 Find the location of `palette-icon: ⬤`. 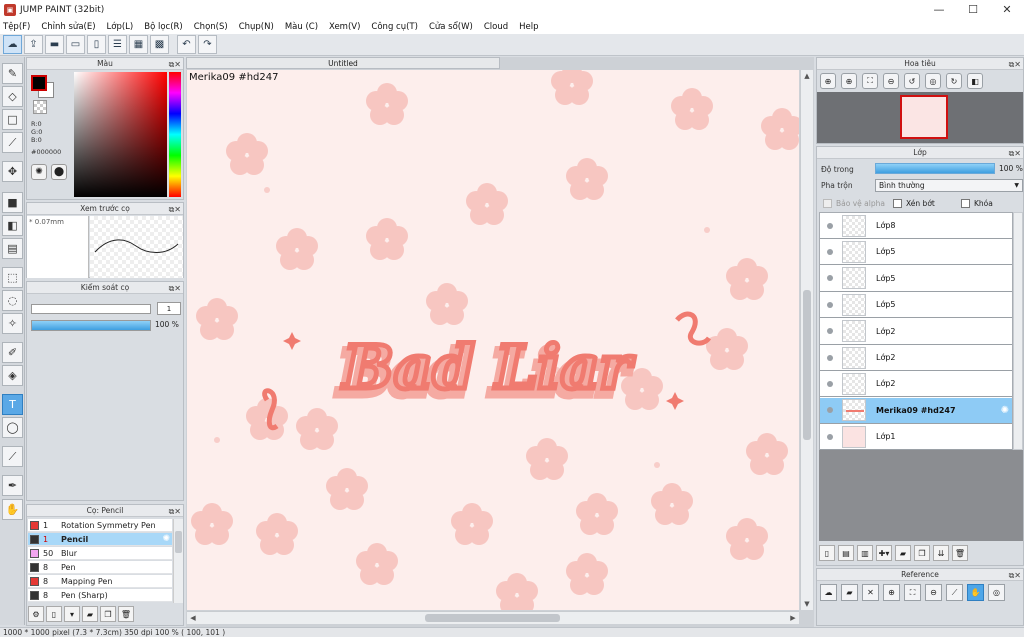

palette-icon: ⬤ is located at coordinates (59, 172).